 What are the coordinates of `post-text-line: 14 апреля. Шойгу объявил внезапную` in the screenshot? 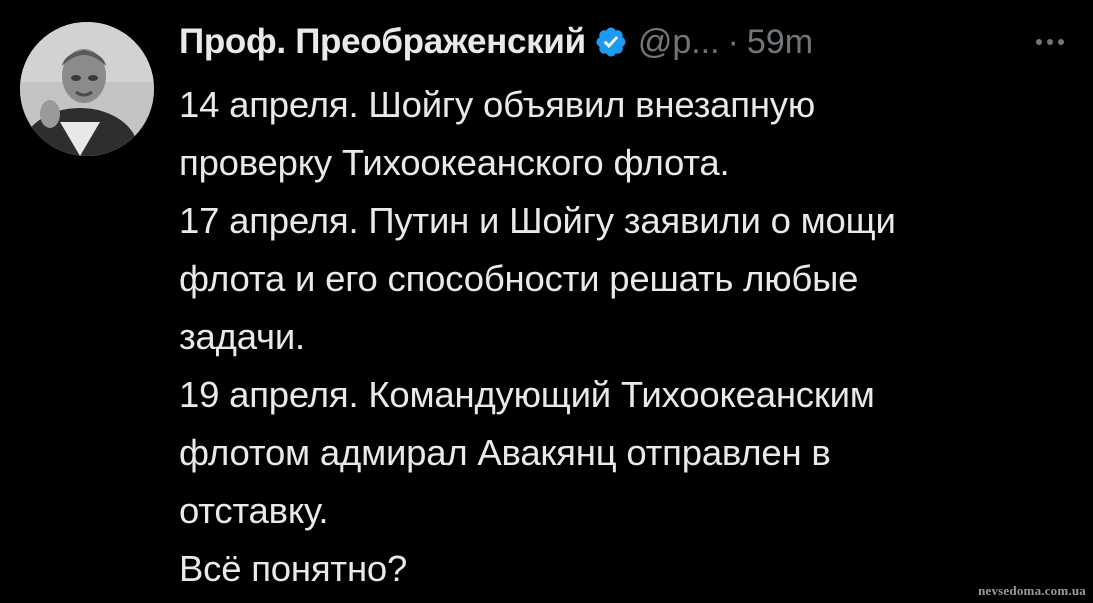 It's located at (497, 104).